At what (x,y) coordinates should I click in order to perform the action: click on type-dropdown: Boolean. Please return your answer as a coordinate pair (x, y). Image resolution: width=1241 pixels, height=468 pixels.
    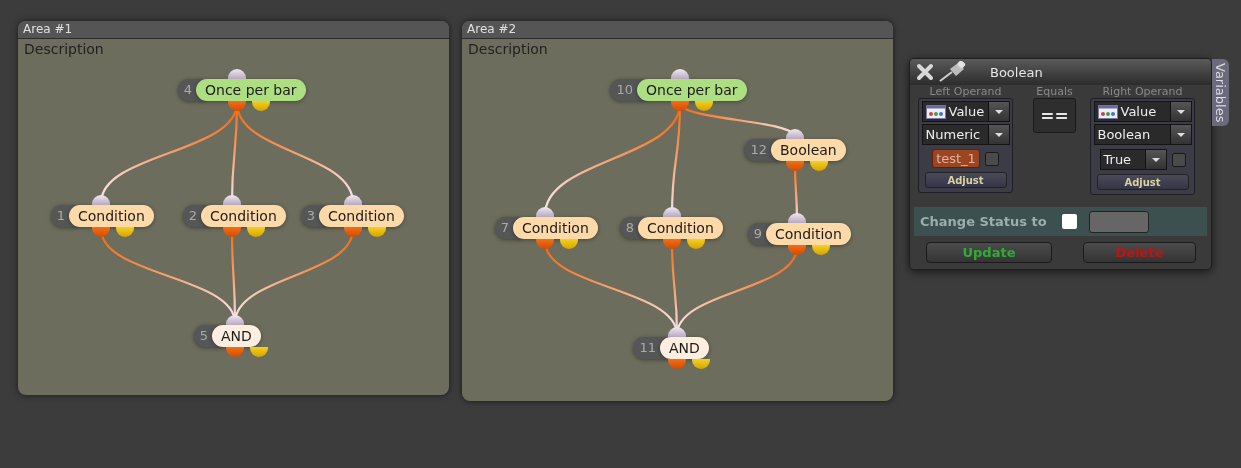
    Looking at the image, I should click on (1142, 134).